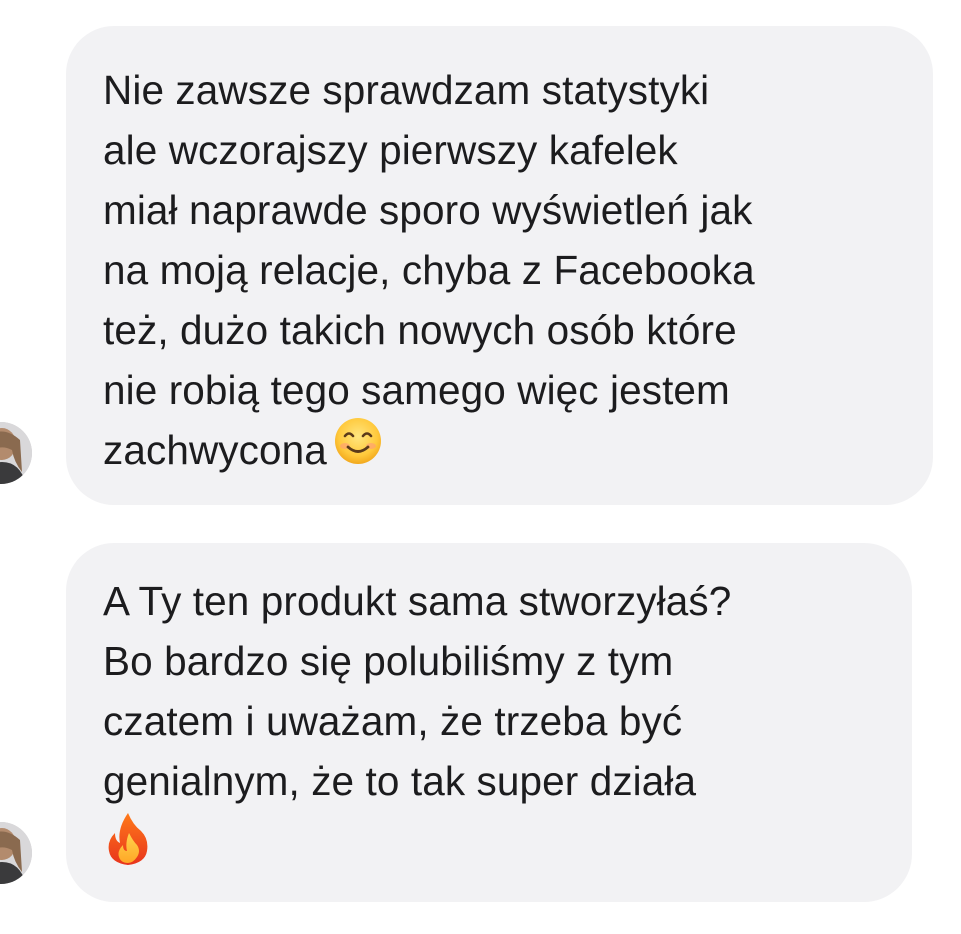  Describe the element at coordinates (406, 90) in the screenshot. I see `message-line: Nie zawsze sprawdzam statystyki` at that location.